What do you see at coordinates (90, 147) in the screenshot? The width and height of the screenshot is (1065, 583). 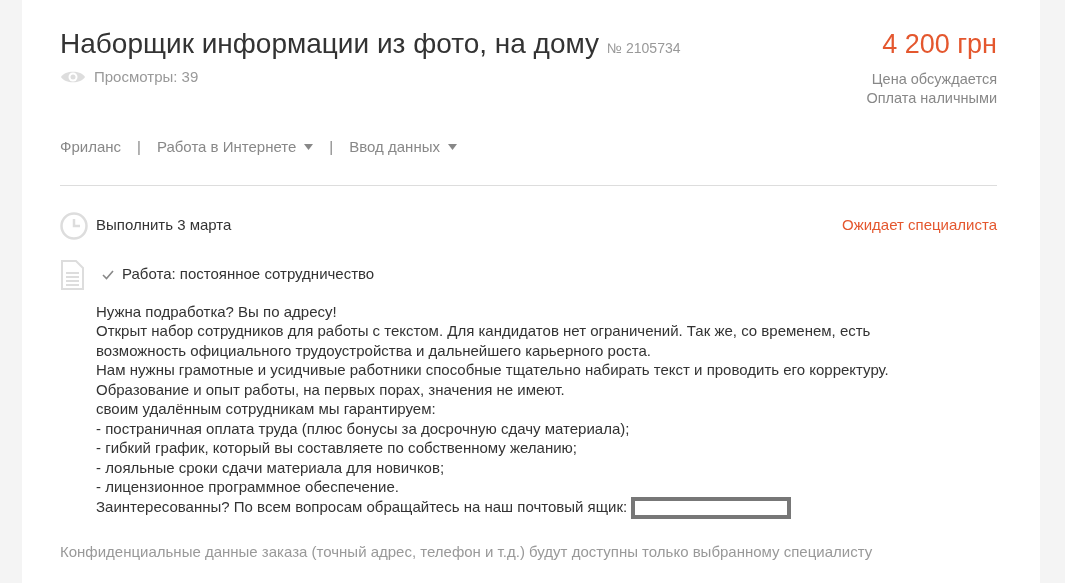 I see `breadcrumb-link: Фриланс` at bounding box center [90, 147].